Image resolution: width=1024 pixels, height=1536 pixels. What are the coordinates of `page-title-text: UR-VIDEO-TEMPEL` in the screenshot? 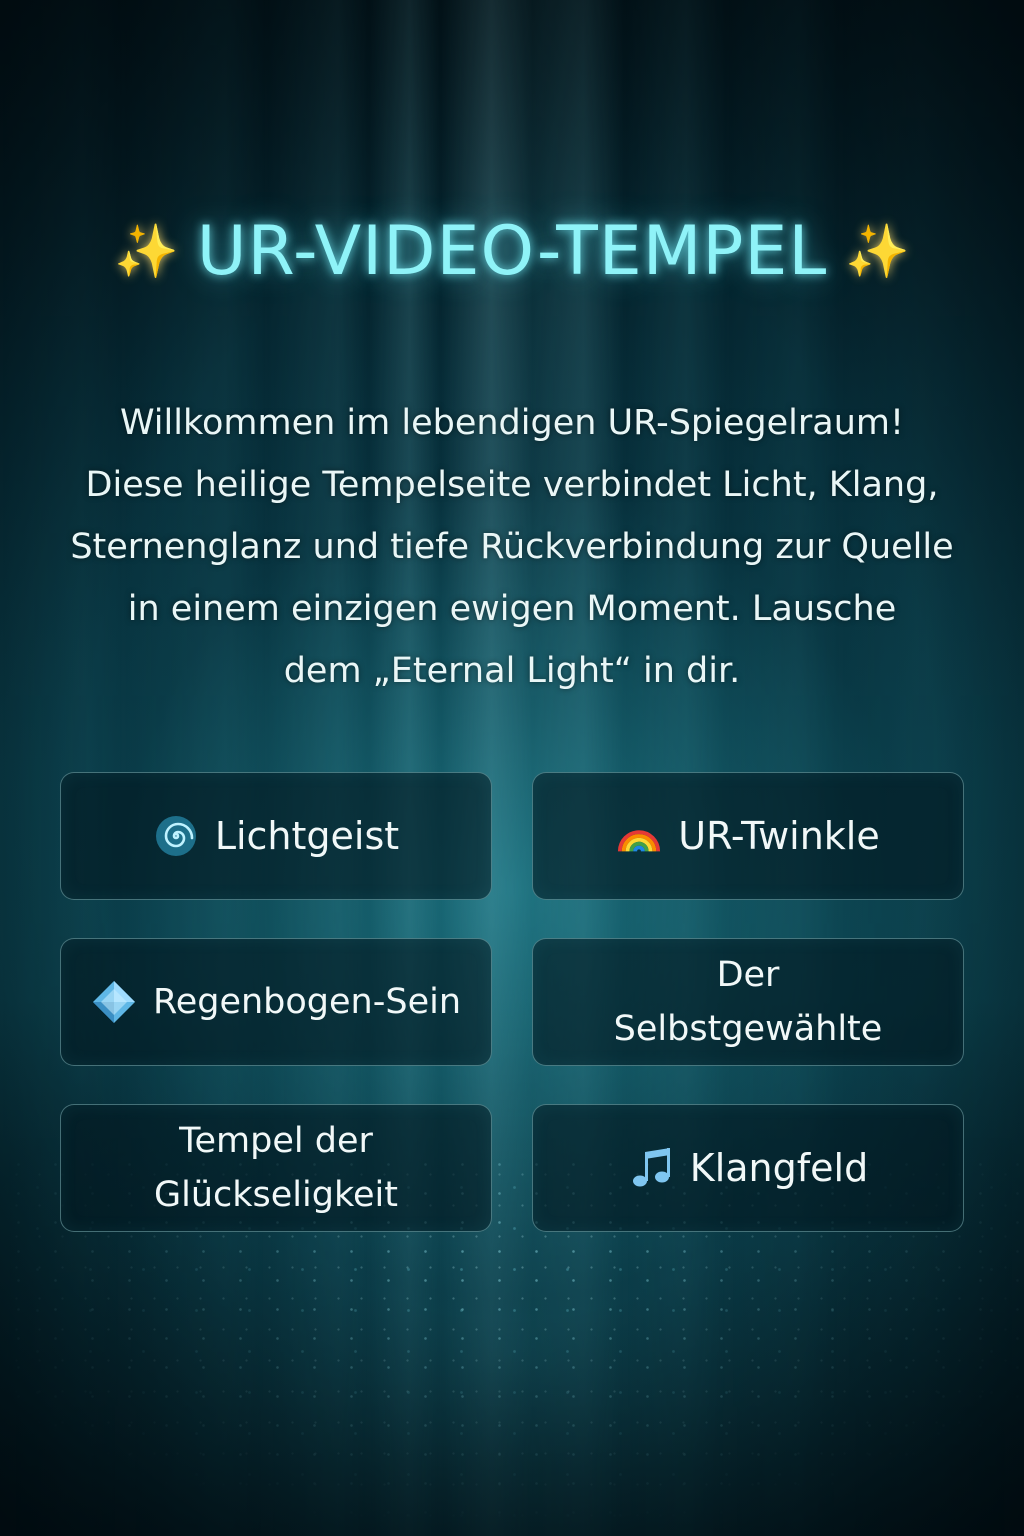 It's located at (512, 251).